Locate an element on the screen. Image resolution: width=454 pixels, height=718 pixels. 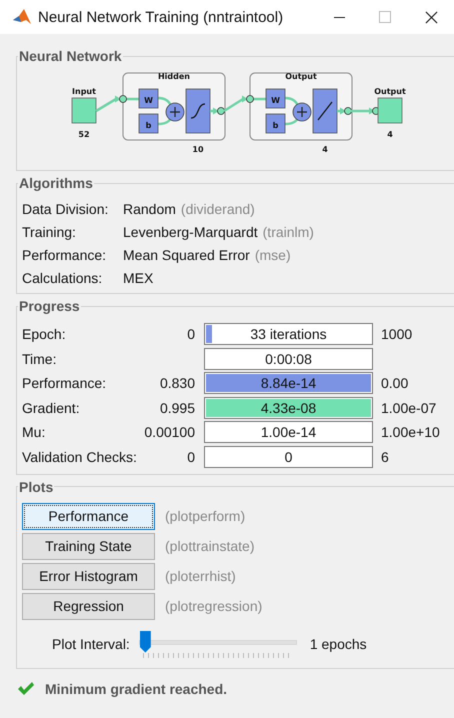
plot-button: Performance is located at coordinates (88, 516).